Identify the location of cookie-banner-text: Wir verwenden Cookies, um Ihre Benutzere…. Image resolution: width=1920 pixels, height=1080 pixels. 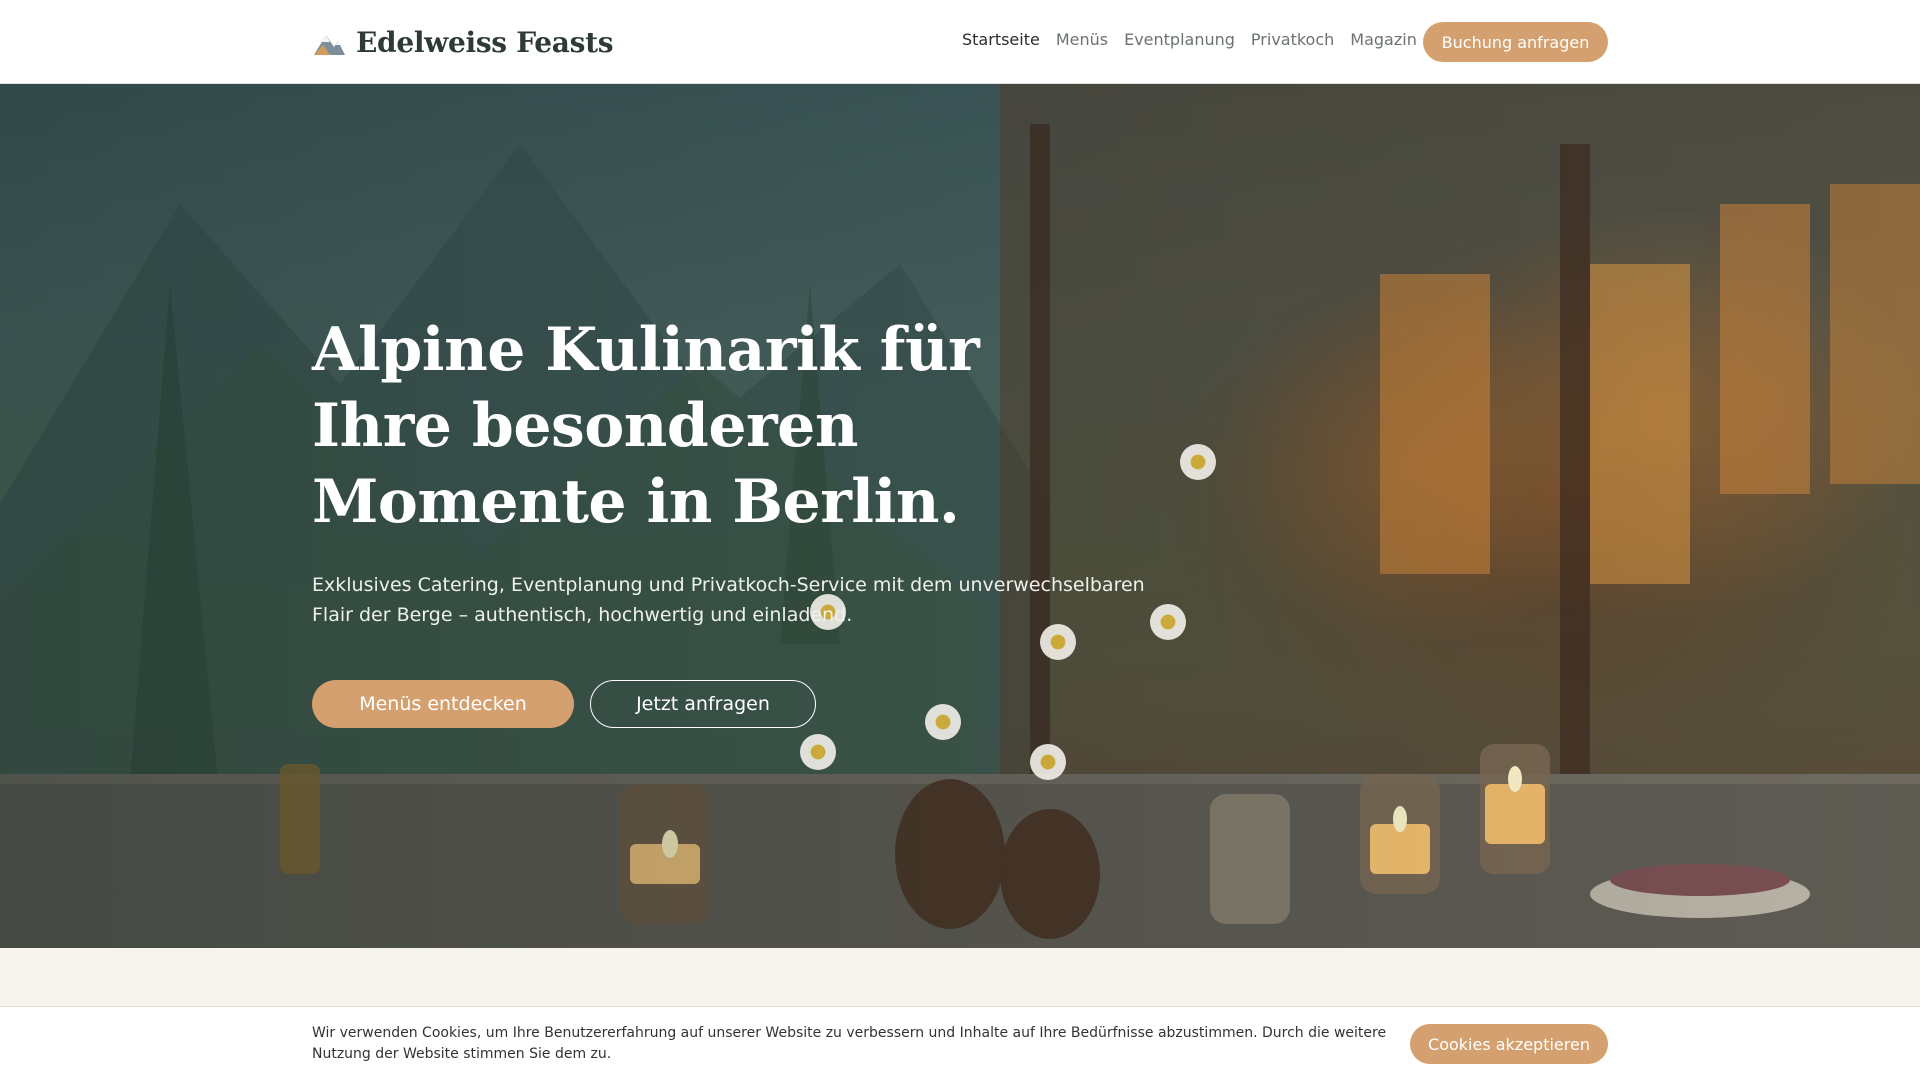
(849, 1043).